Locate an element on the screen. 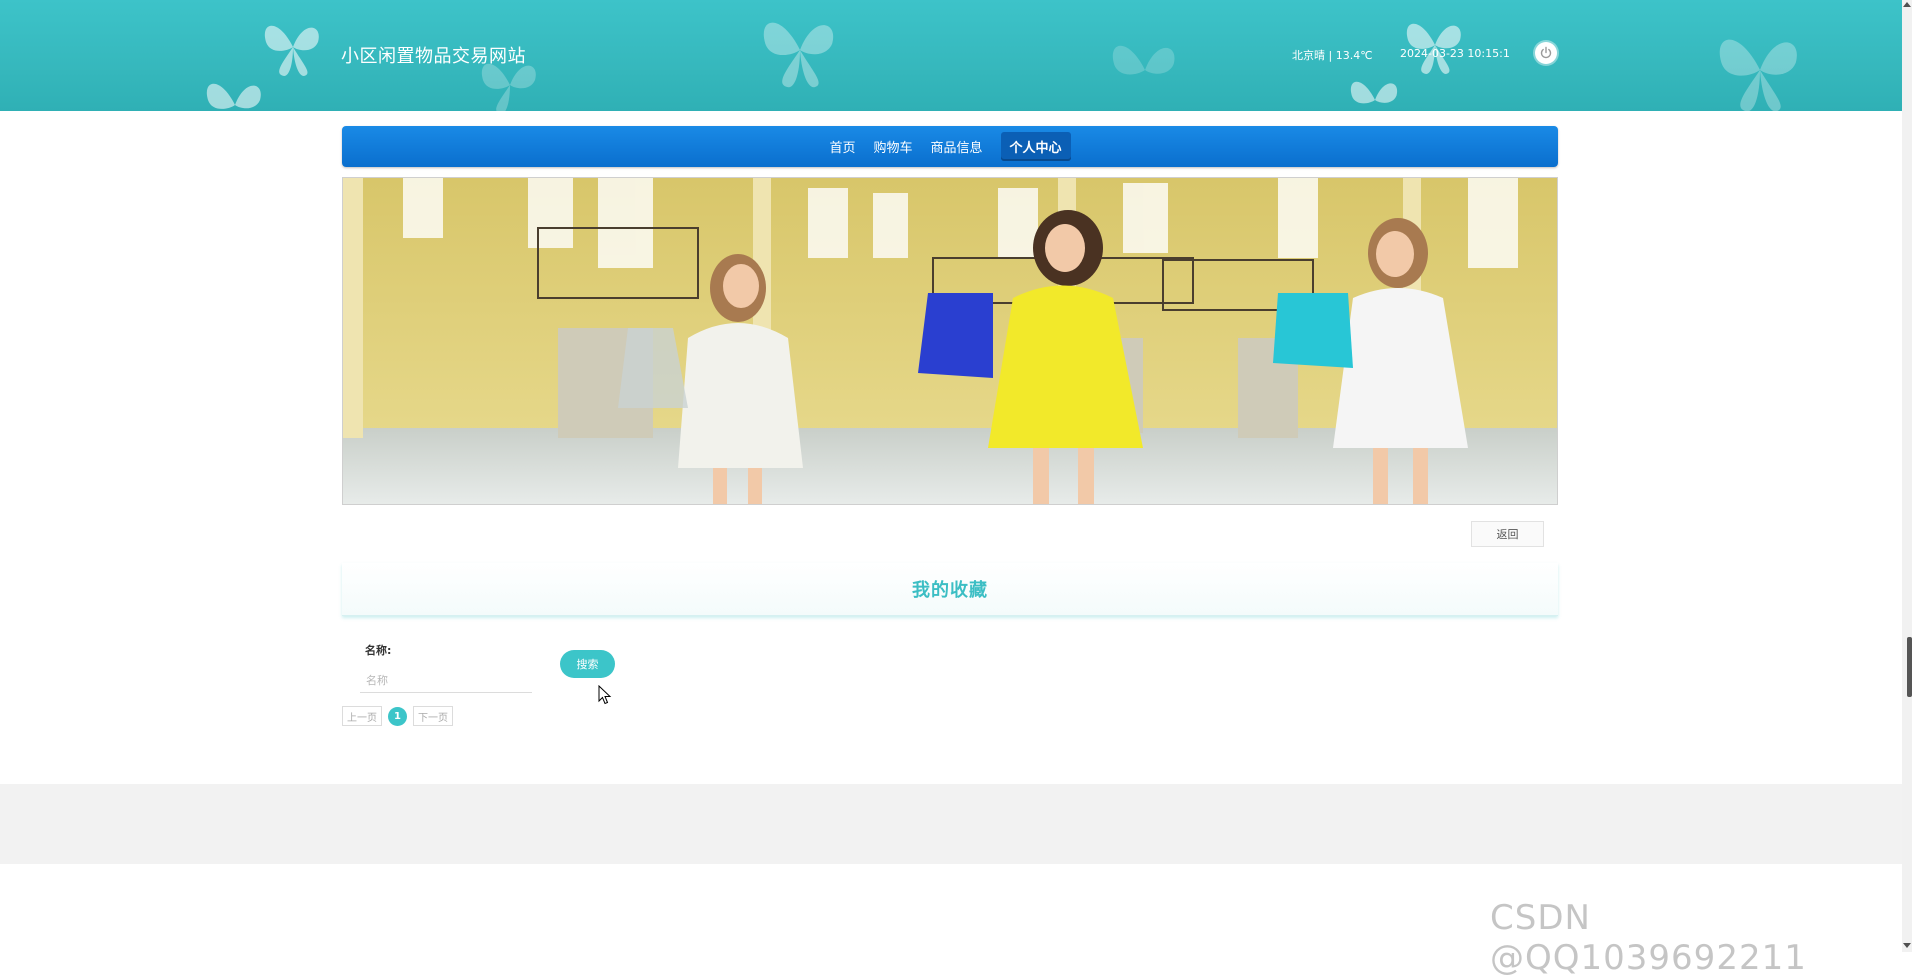  nav-item-products: 商品信息 is located at coordinates (957, 146).